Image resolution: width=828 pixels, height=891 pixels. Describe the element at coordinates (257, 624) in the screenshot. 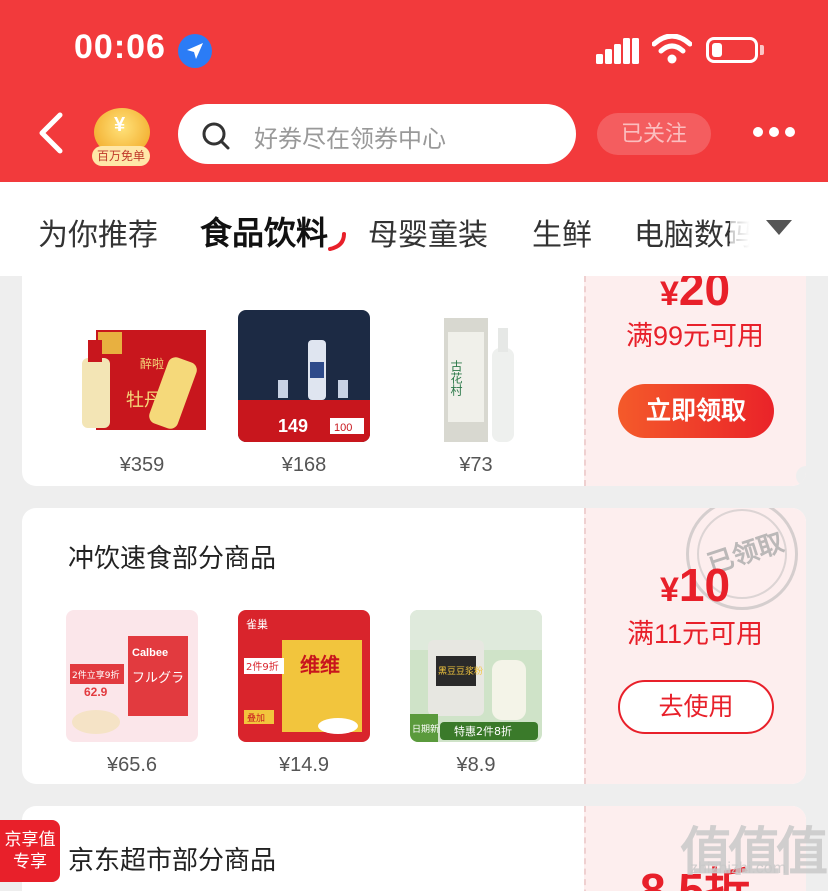

I see `product-label: 雀巢` at that location.